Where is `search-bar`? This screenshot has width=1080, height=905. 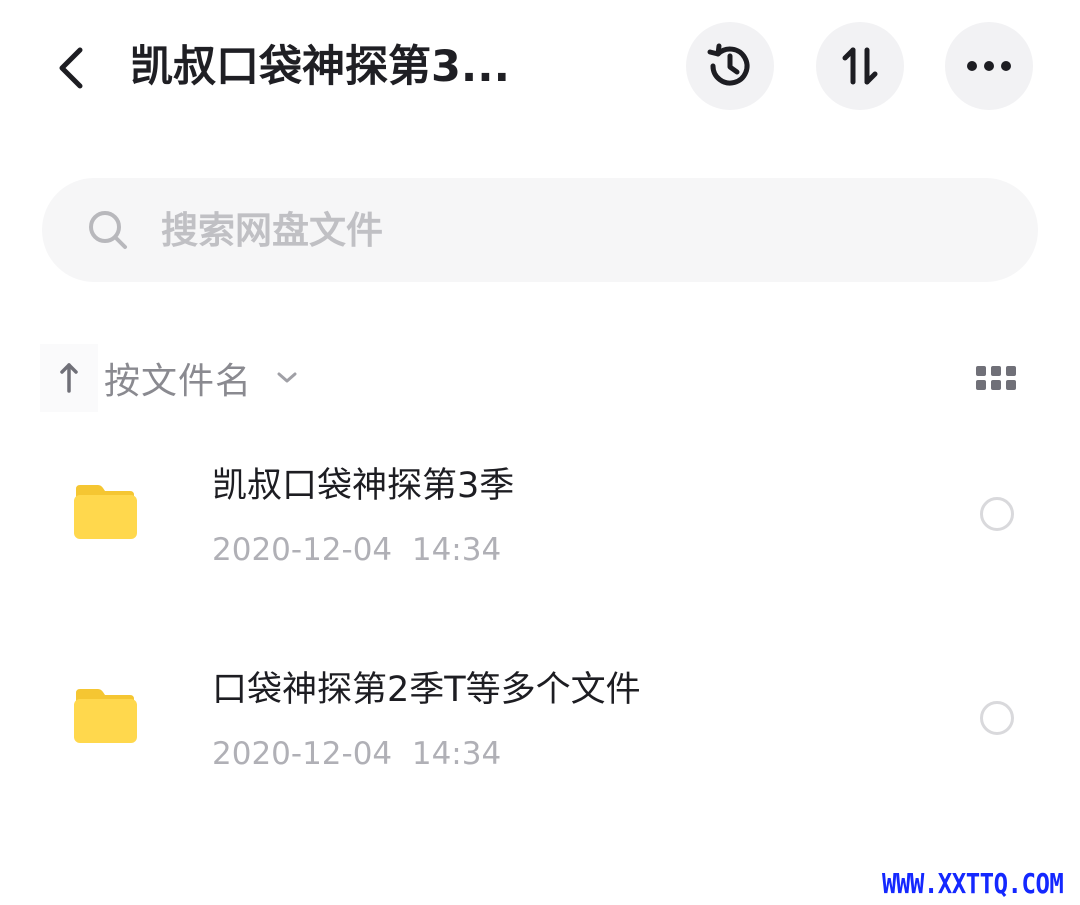
search-bar is located at coordinates (540, 230).